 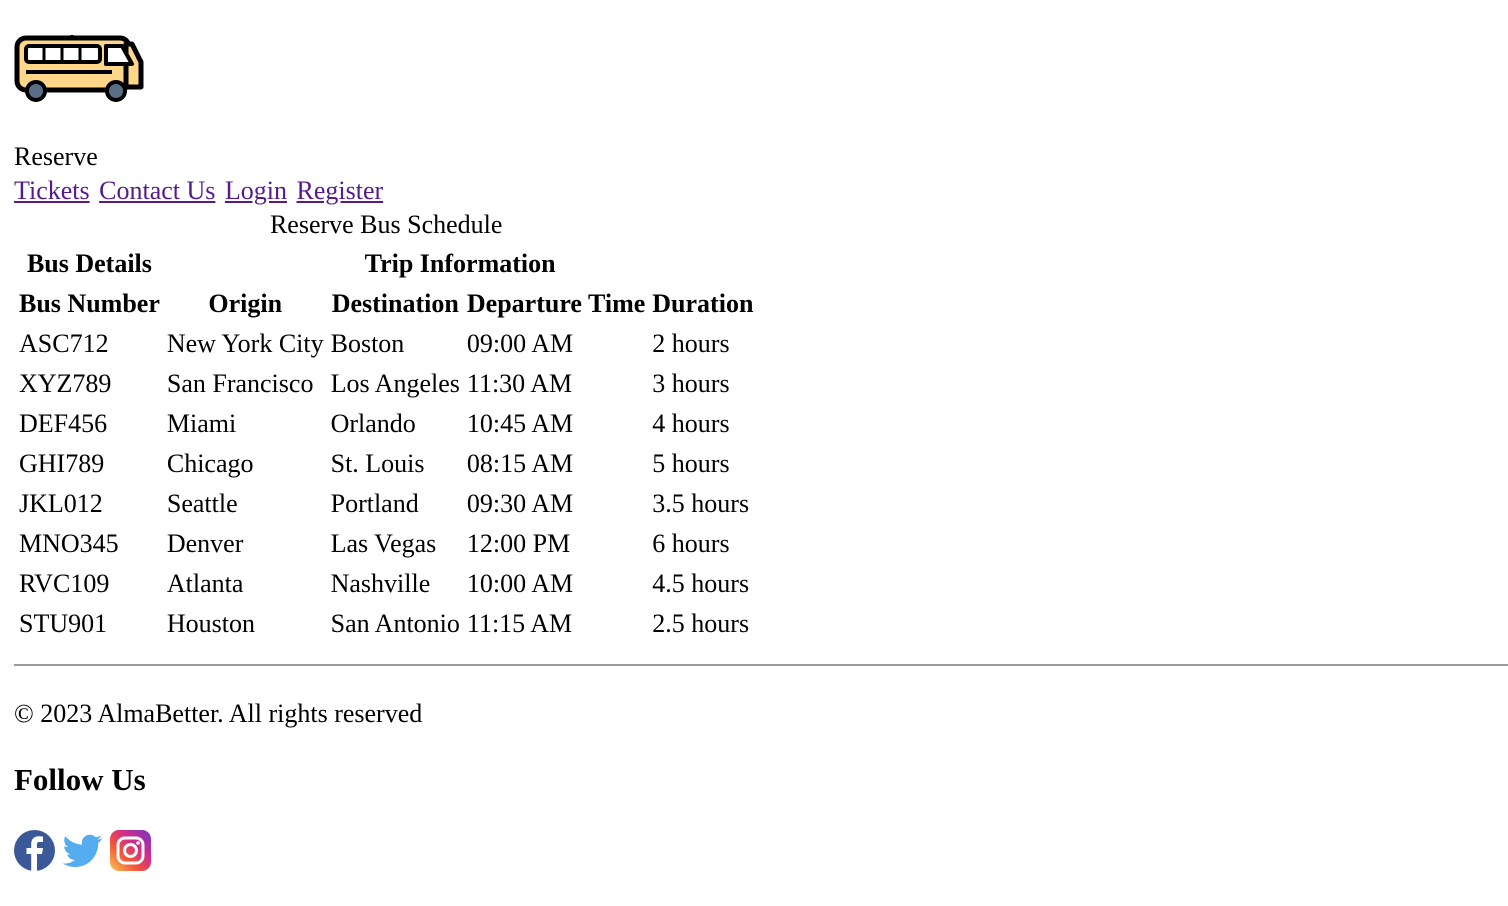 What do you see at coordinates (205, 583) in the screenshot?
I see `cell-origin: Atlanta` at bounding box center [205, 583].